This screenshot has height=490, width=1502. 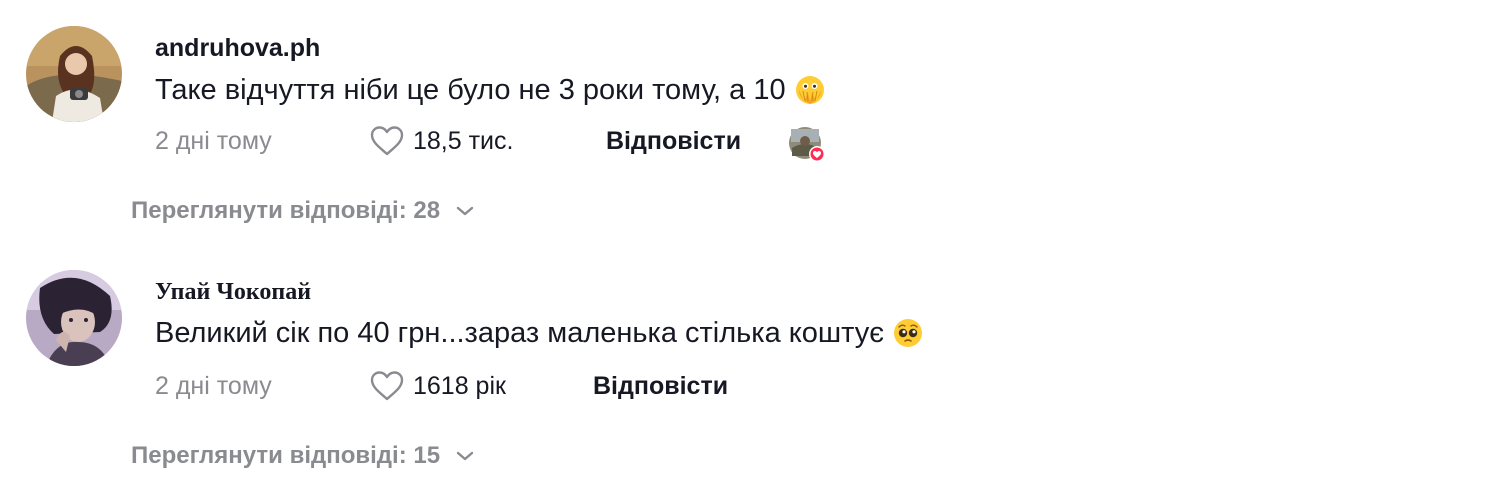 I want to click on view-replies-label: Переглянути відповіді: 15, so click(x=286, y=455).